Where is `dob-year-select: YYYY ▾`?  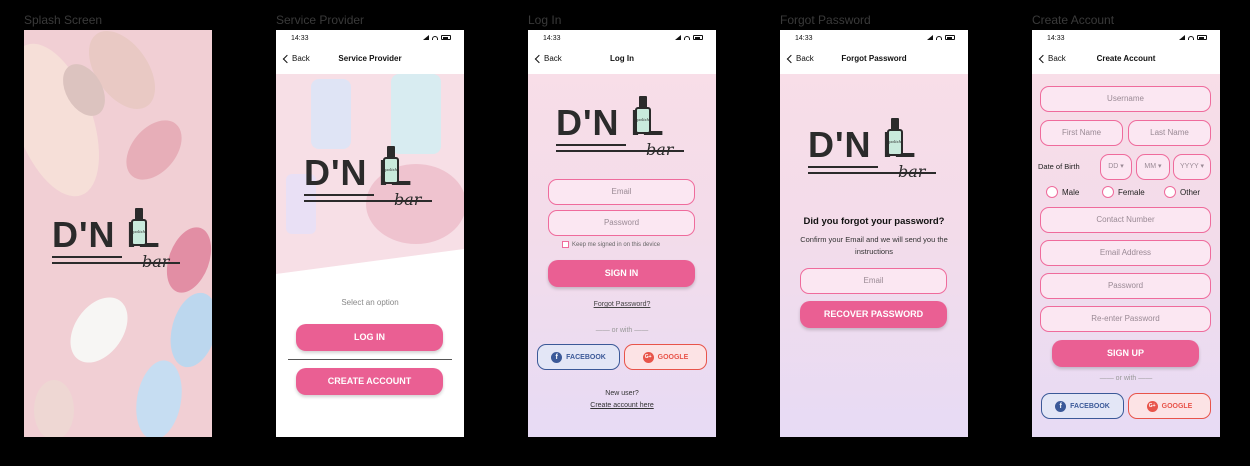
dob-year-select: YYYY ▾ is located at coordinates (1192, 167).